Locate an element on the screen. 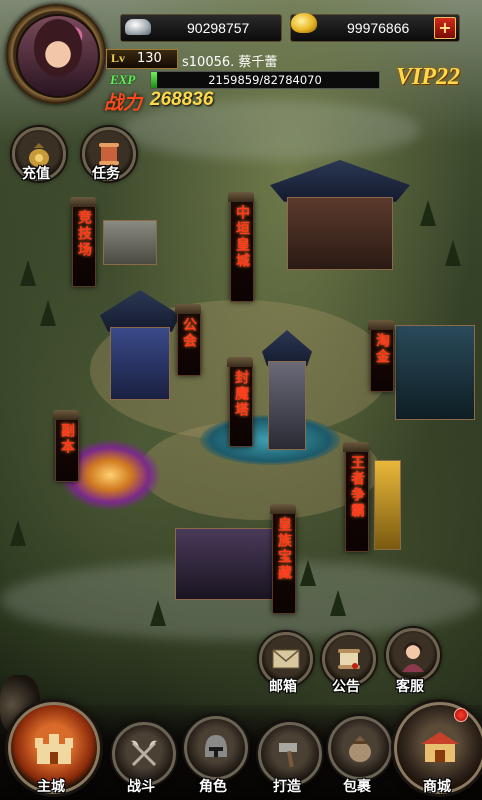  level-value: 130 is located at coordinates (149, 58).